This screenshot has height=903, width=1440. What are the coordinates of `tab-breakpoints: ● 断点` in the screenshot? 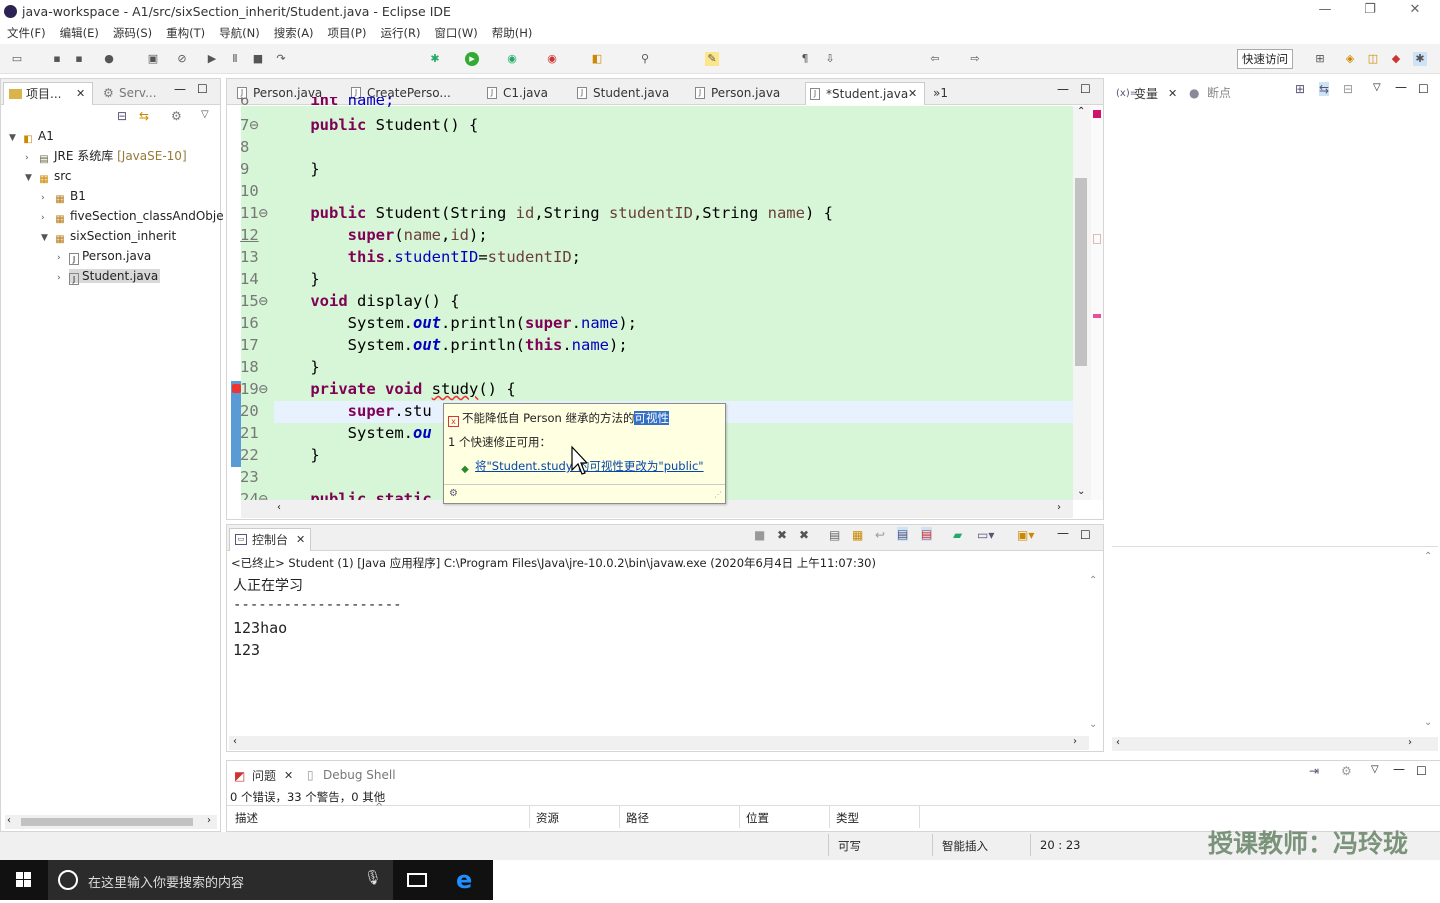 It's located at (1219, 93).